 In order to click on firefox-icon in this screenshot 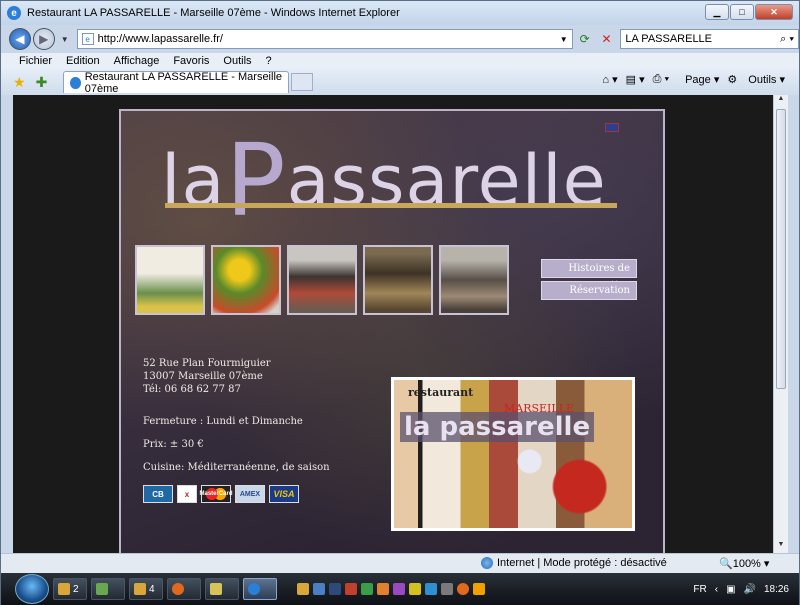, I will do `click(178, 589)`.